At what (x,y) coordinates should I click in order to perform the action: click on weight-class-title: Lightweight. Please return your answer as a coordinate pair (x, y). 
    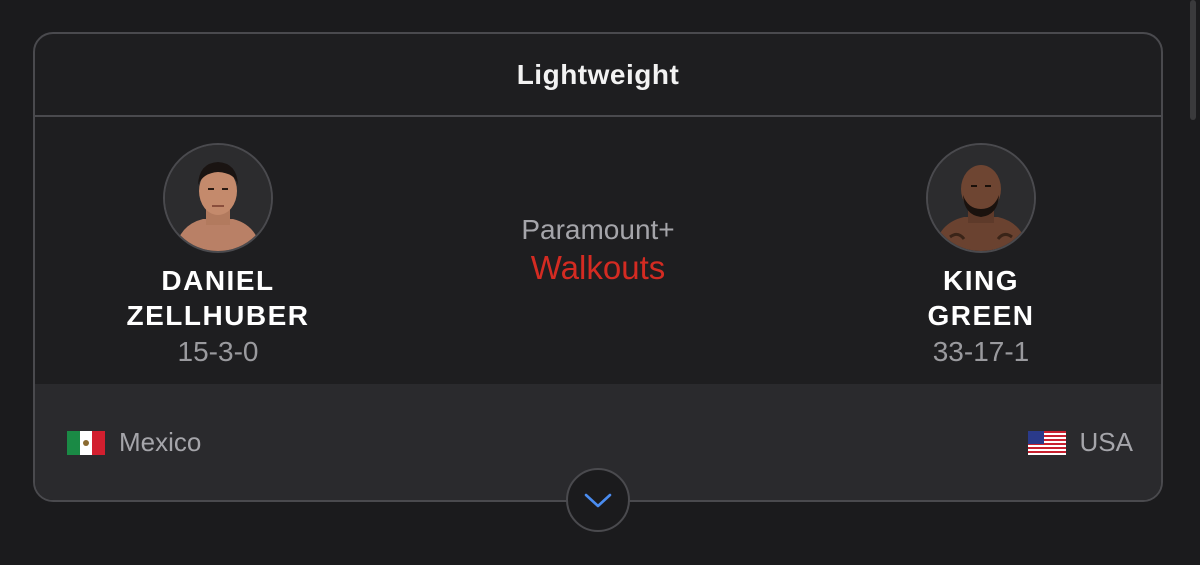
    Looking at the image, I should click on (598, 74).